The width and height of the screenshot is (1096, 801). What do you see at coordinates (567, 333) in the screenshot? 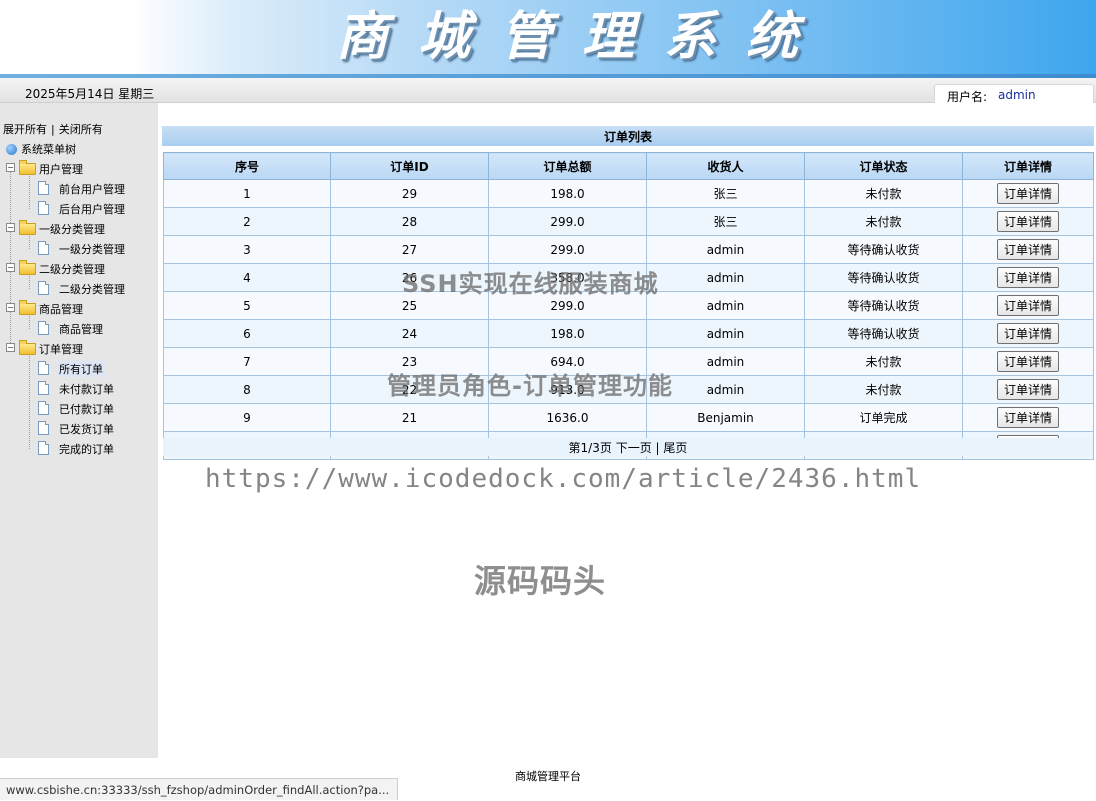
I see `cell-total: 198.0` at bounding box center [567, 333].